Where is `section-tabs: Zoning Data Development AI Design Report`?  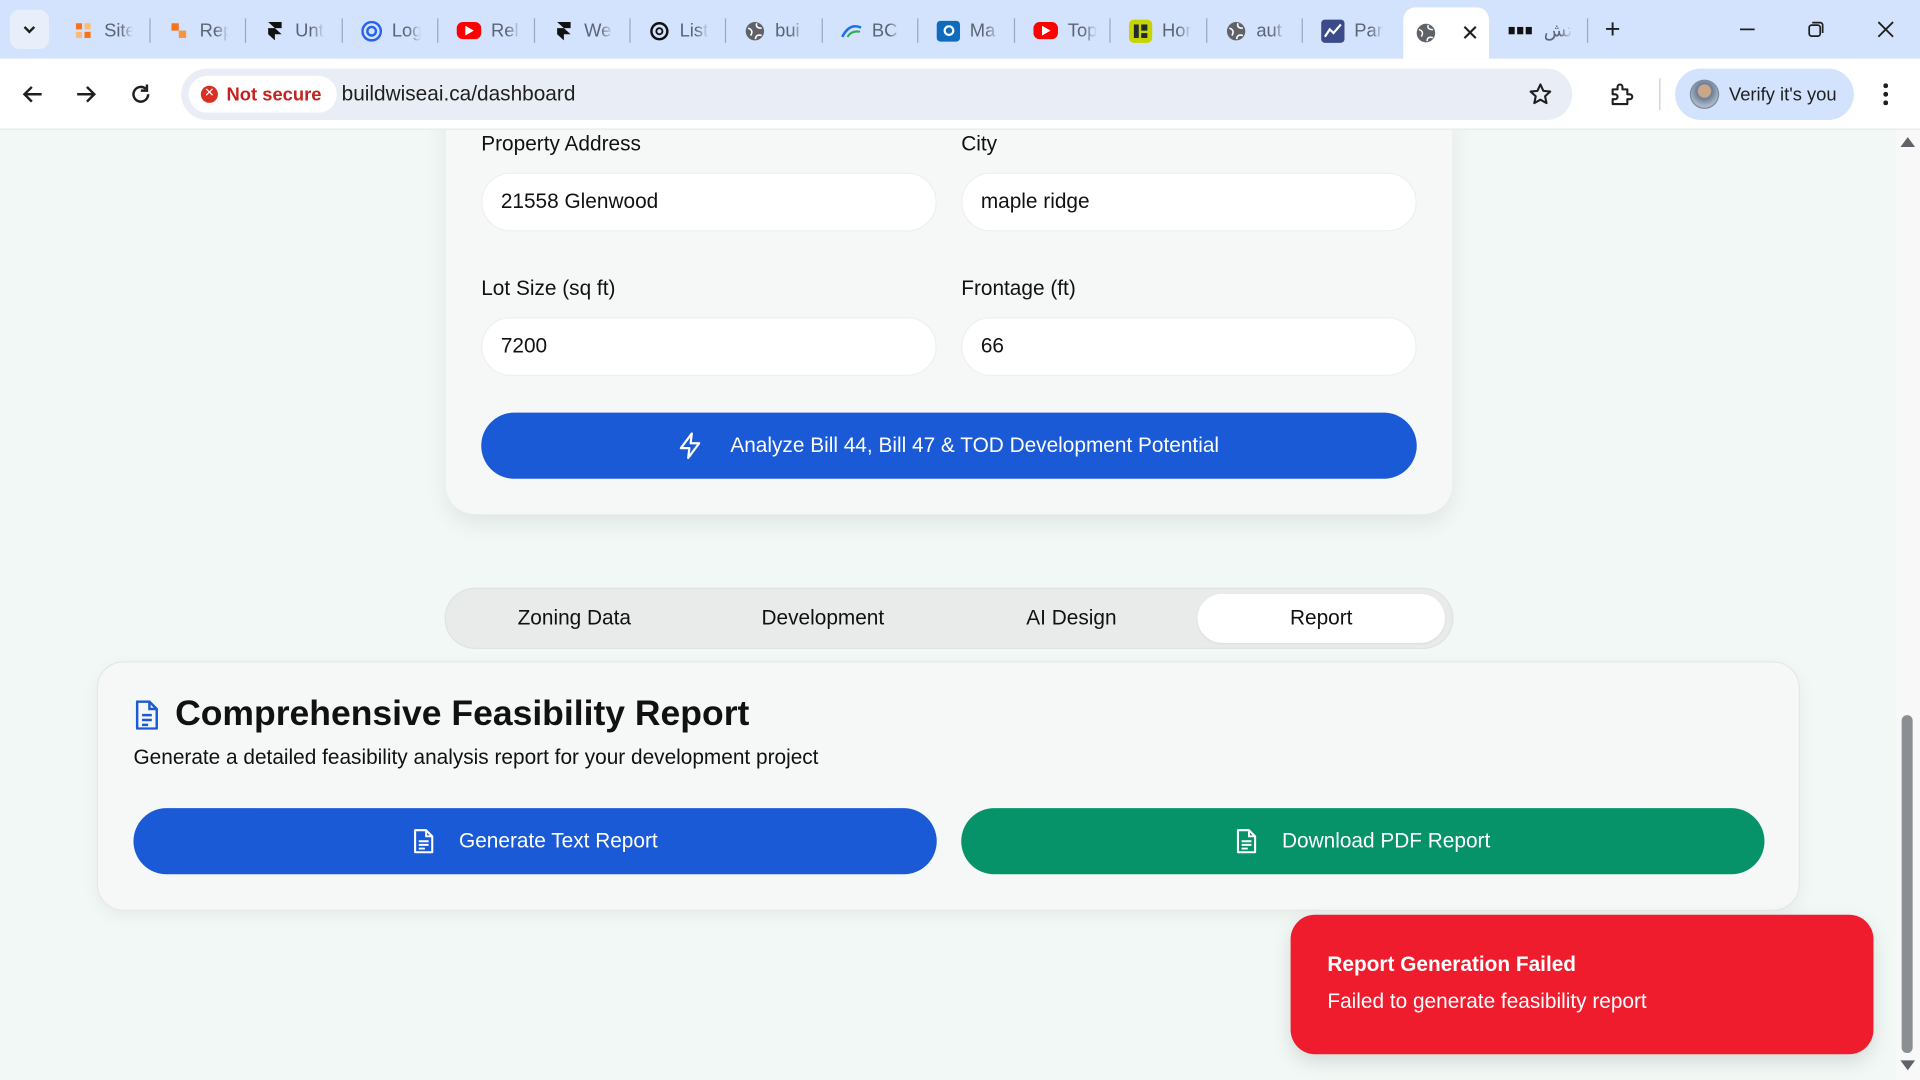
section-tabs: Zoning Data Development AI Design Report is located at coordinates (949, 618).